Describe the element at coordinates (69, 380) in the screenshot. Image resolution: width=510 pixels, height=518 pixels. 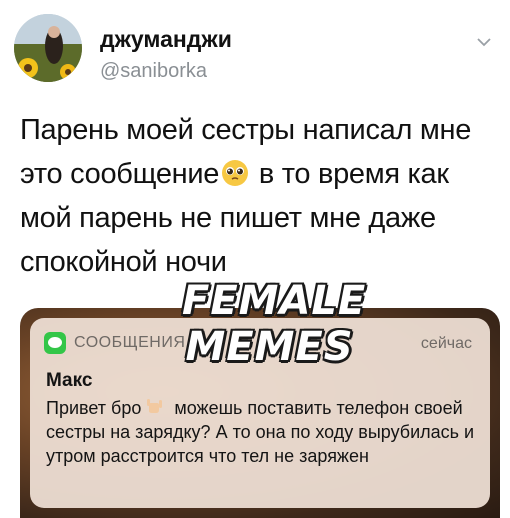
I see `notification-sender: Макс` at that location.